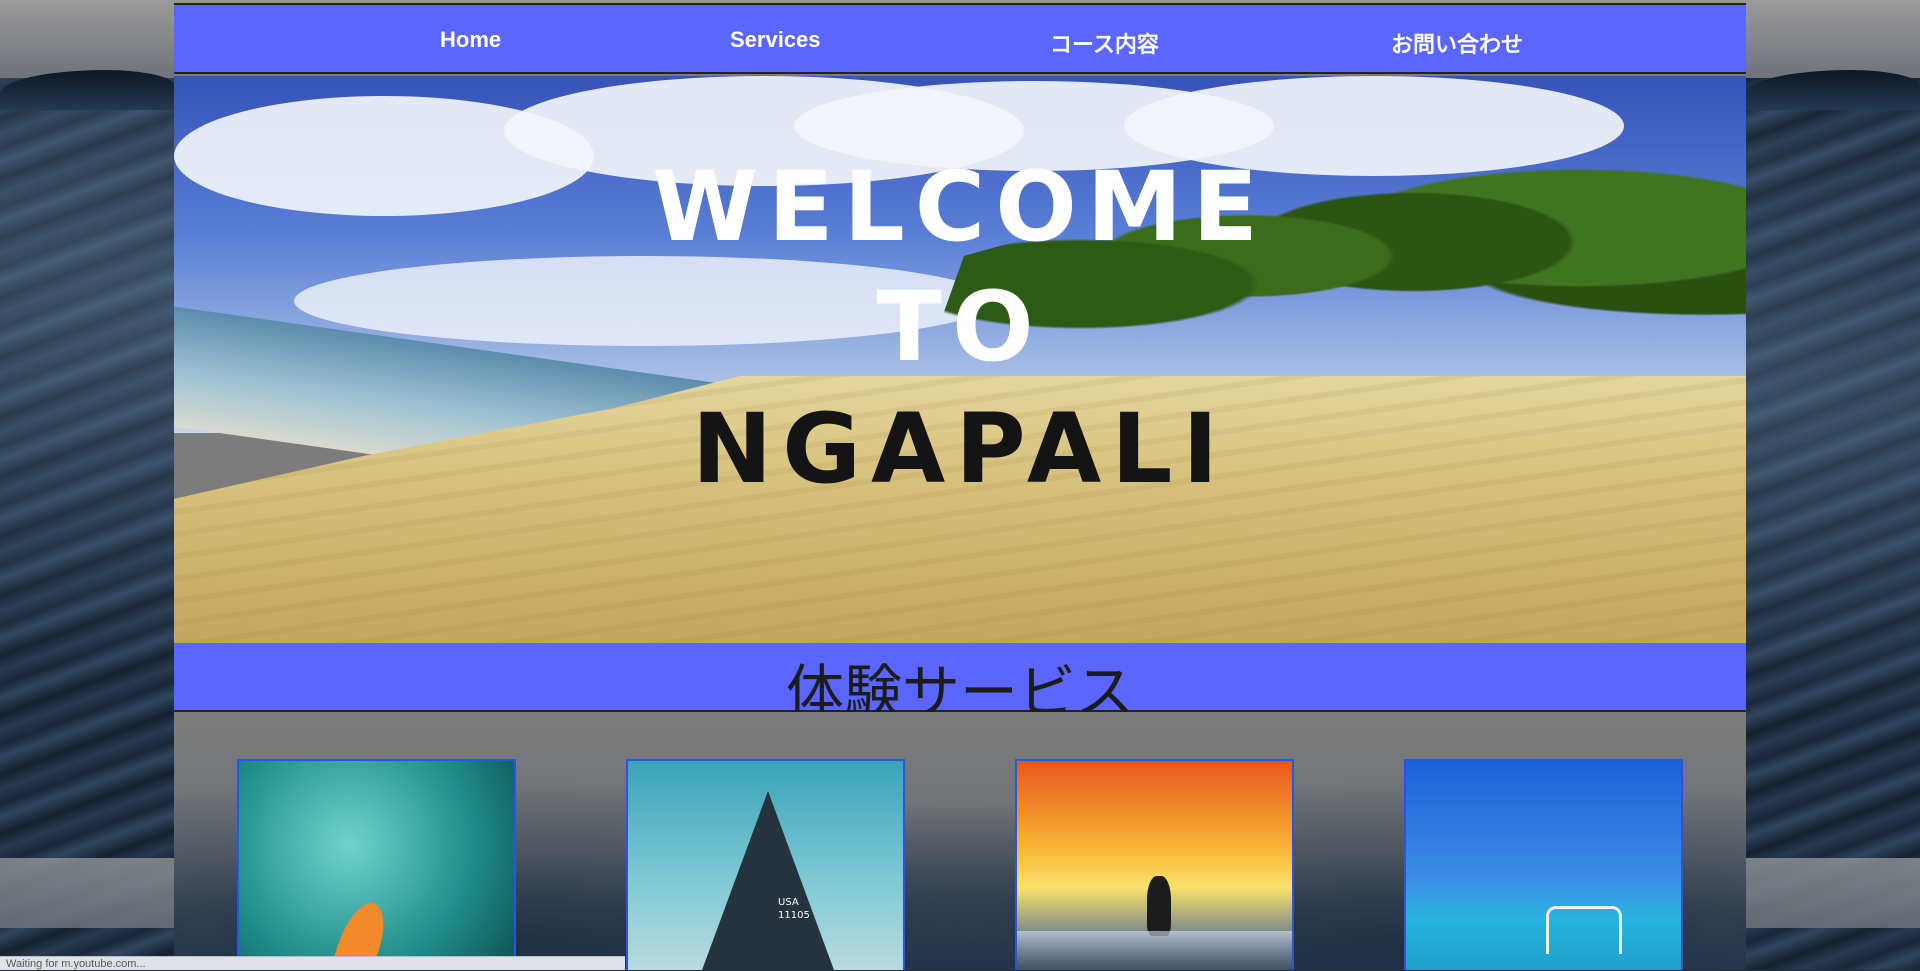 This screenshot has width=1920, height=971. I want to click on service-card-boat, so click(1543, 864).